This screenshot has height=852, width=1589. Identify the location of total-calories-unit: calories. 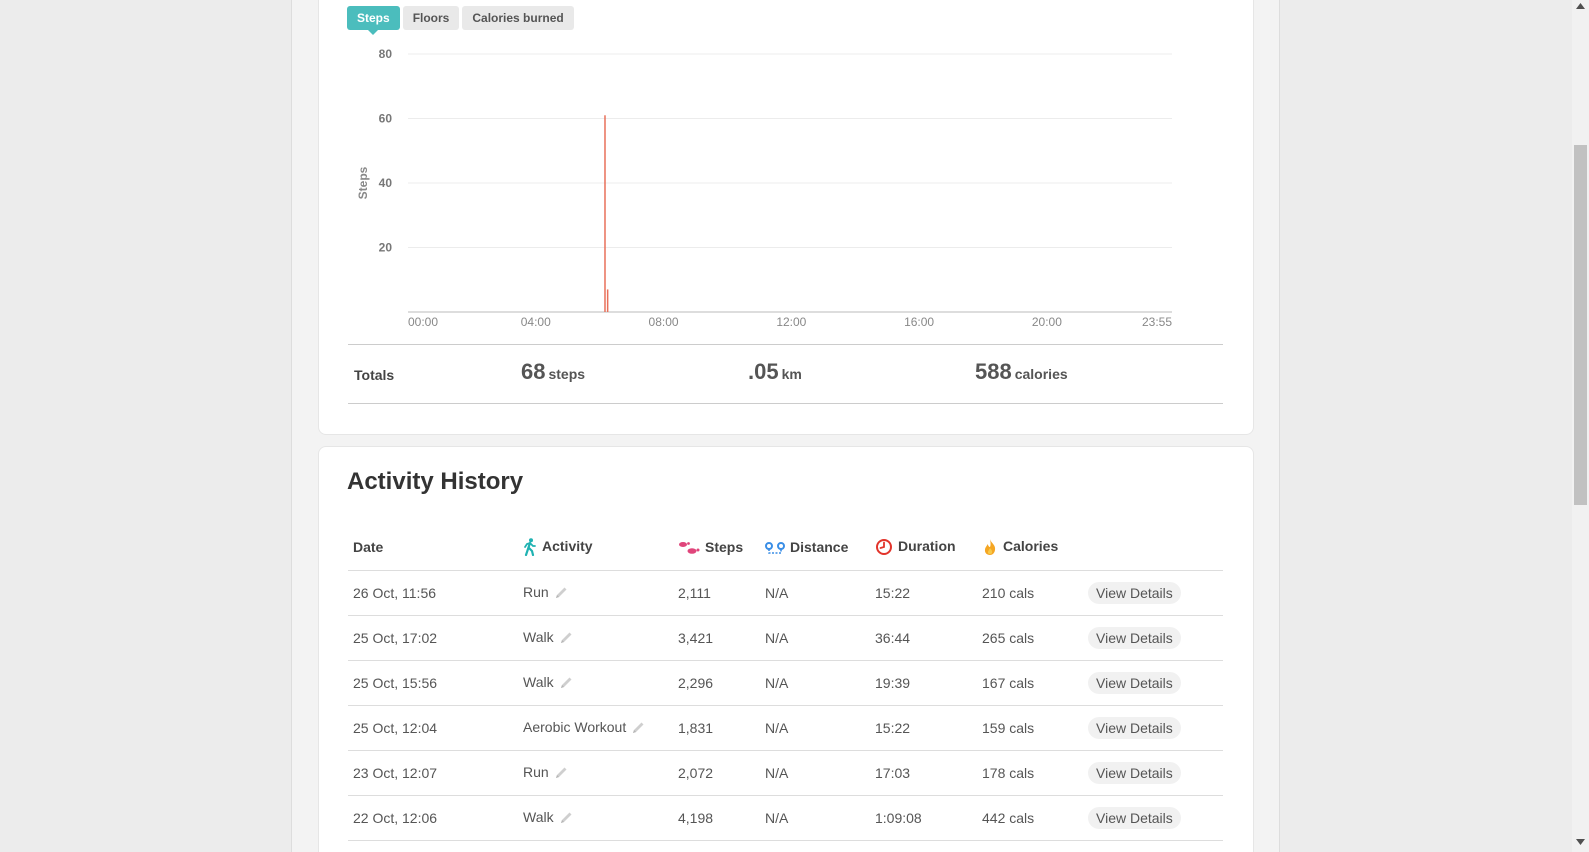
(1041, 374).